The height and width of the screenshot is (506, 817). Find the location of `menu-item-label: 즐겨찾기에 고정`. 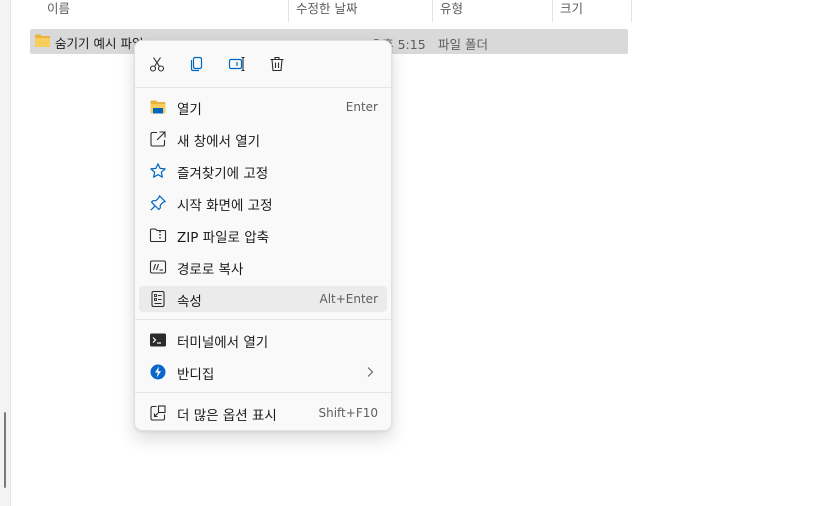

menu-item-label: 즐겨찾기에 고정 is located at coordinates (223, 174).